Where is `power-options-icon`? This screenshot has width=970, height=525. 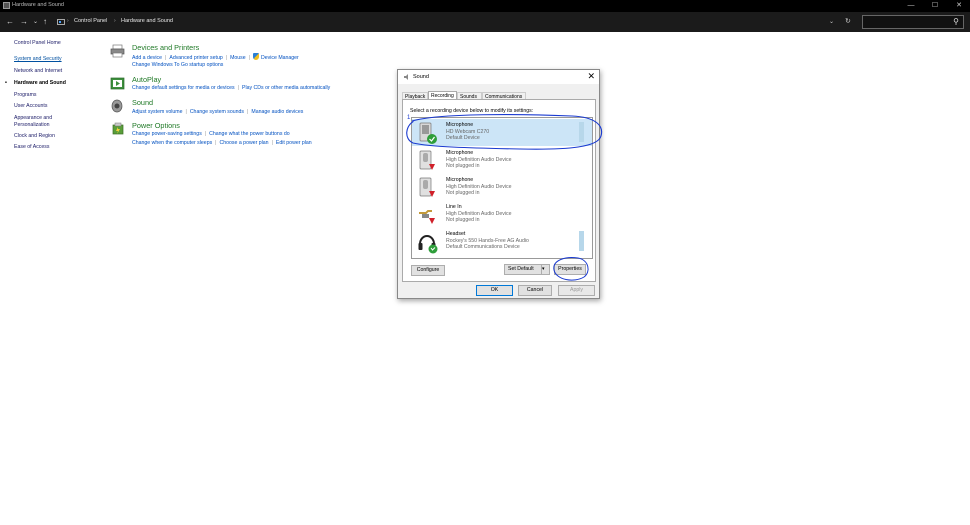 power-options-icon is located at coordinates (118, 128).